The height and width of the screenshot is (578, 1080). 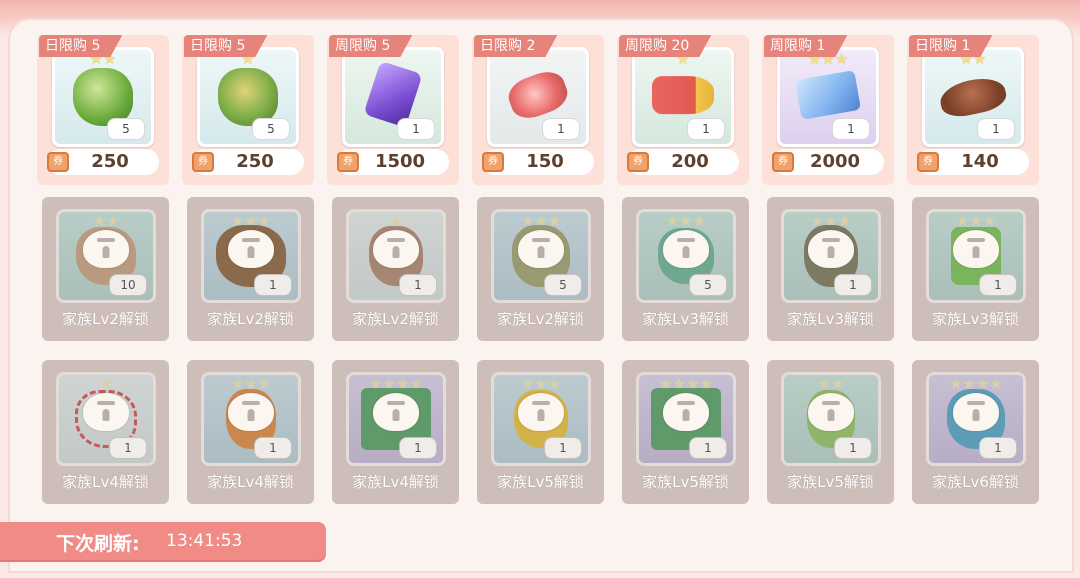 What do you see at coordinates (103, 97) in the screenshot?
I see `item-frame: ★★ 5` at bounding box center [103, 97].